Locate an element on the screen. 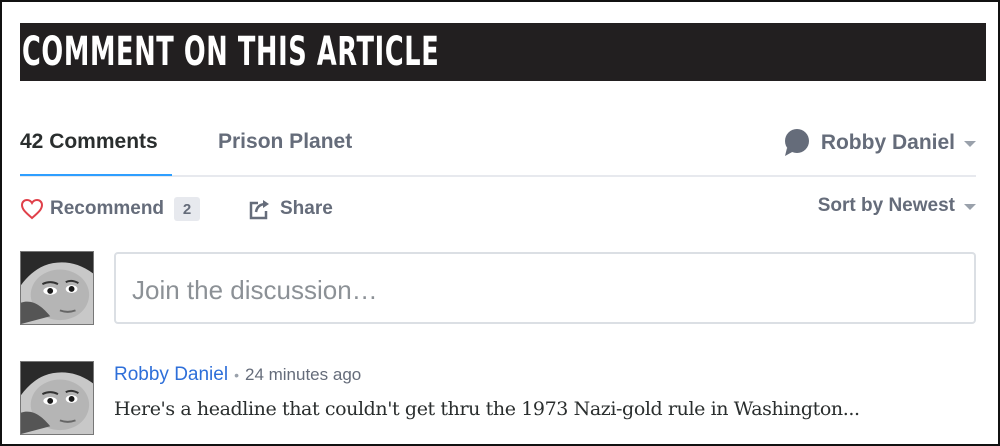  recommend-label: Recommend is located at coordinates (107, 208).